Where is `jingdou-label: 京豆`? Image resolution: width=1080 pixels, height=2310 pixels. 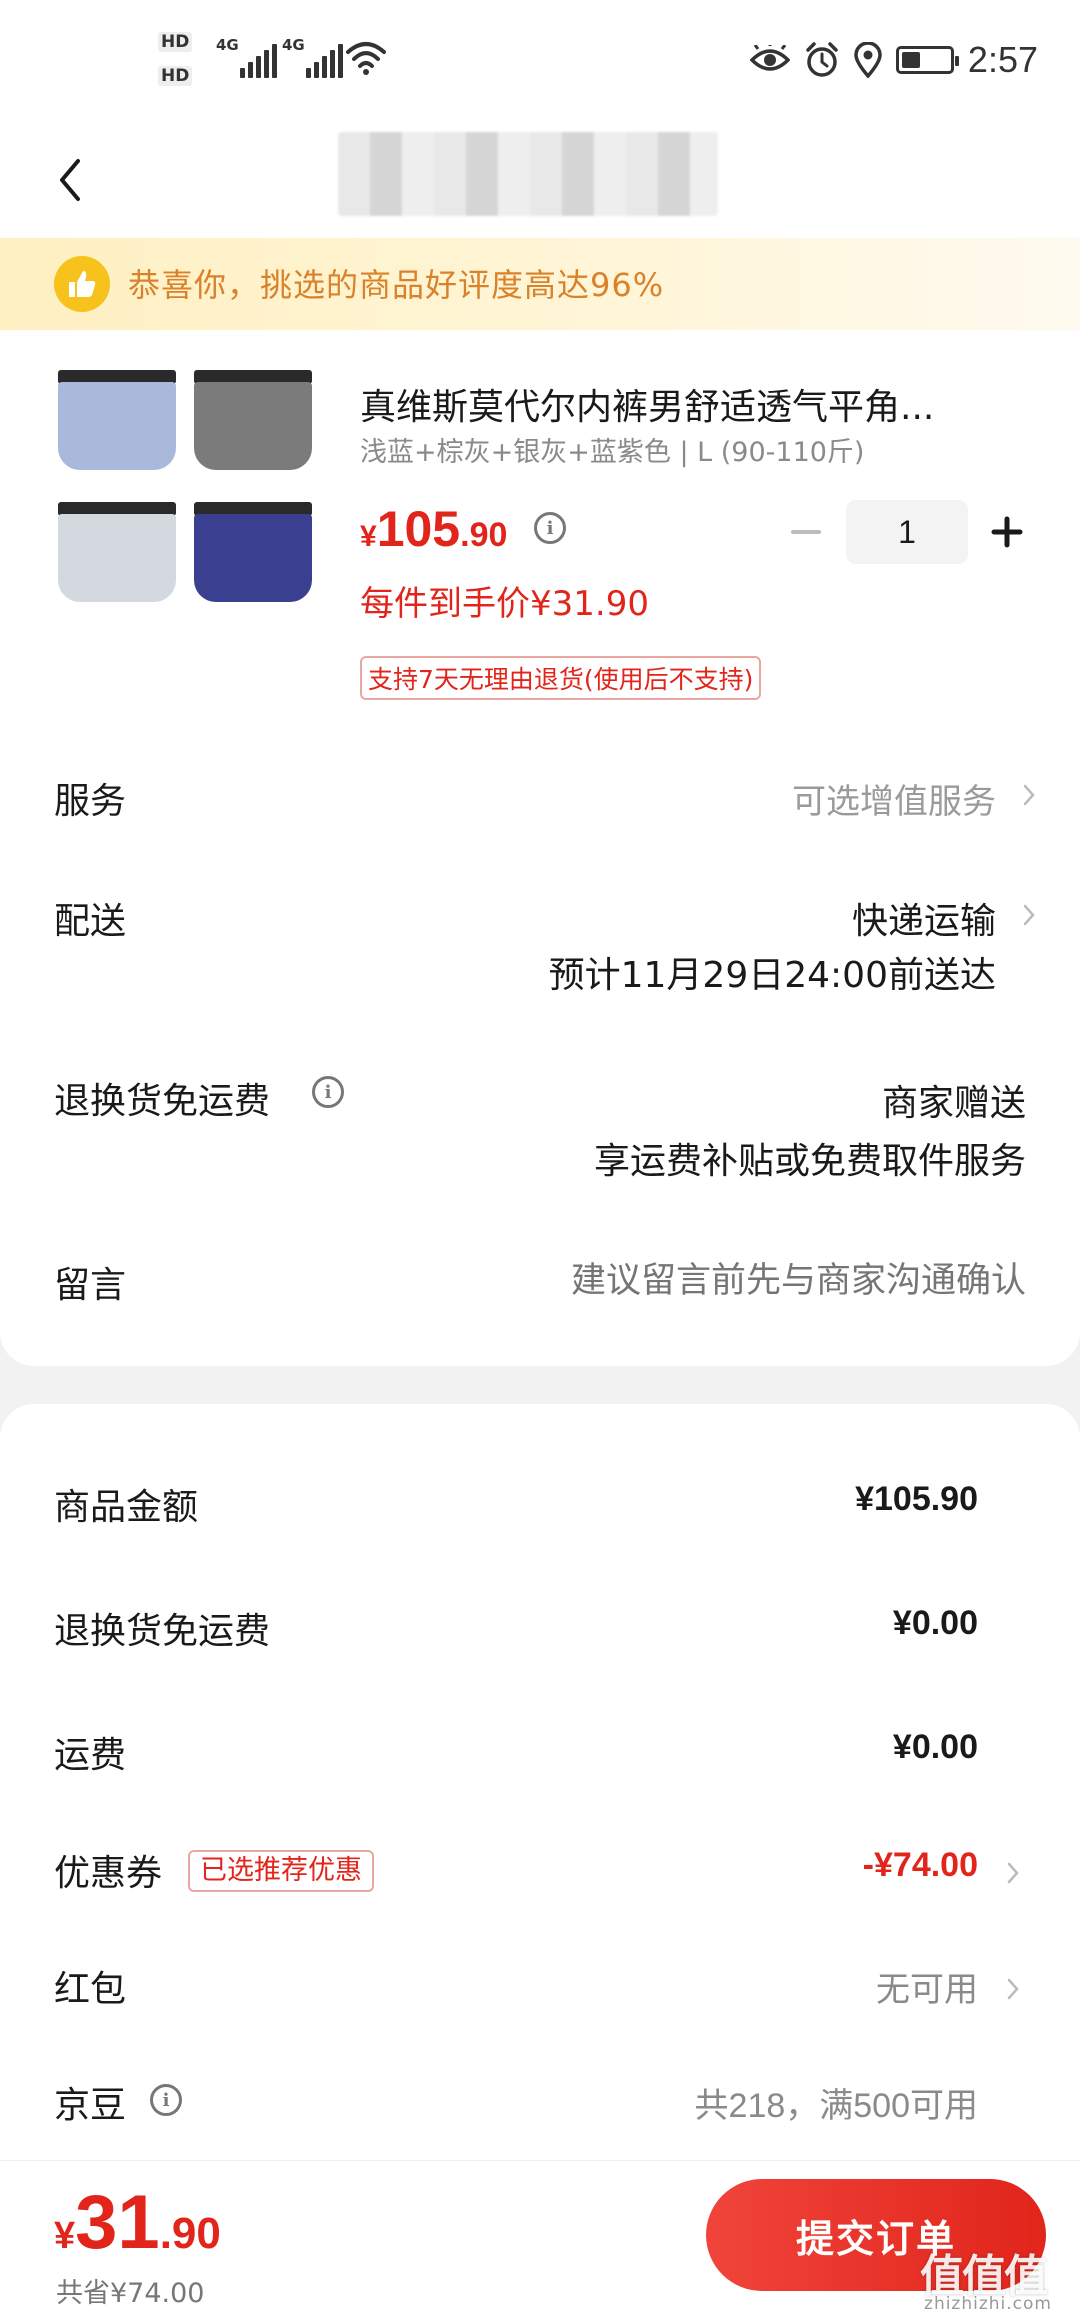 jingdou-label: 京豆 is located at coordinates (90, 2105).